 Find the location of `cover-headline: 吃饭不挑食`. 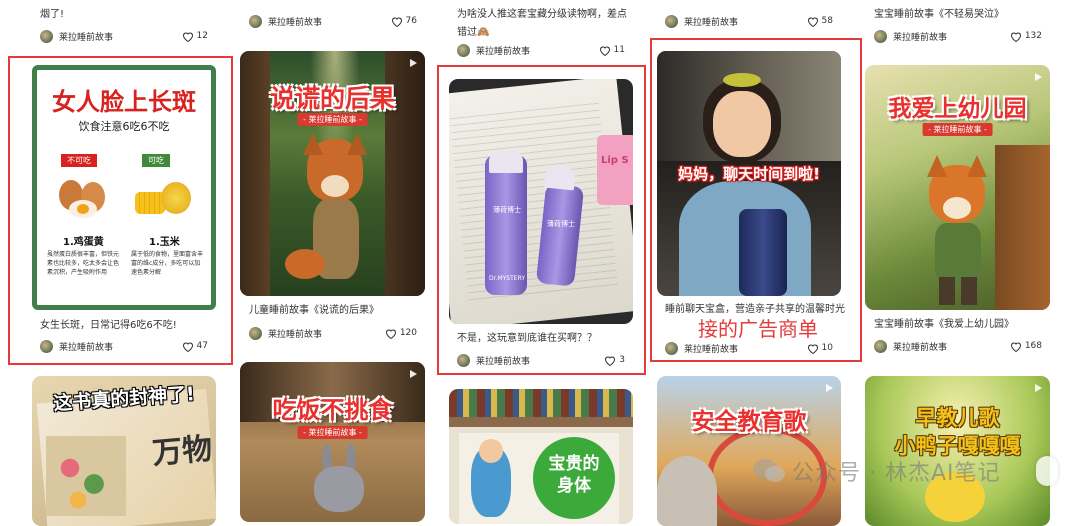

cover-headline: 吃饭不挑食 is located at coordinates (332, 410).